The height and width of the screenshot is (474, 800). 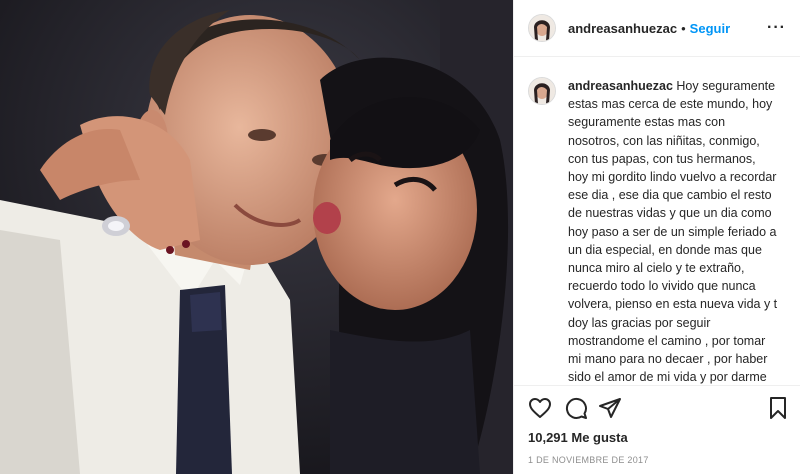 I want to click on caption-avatar, so click(x=542, y=91).